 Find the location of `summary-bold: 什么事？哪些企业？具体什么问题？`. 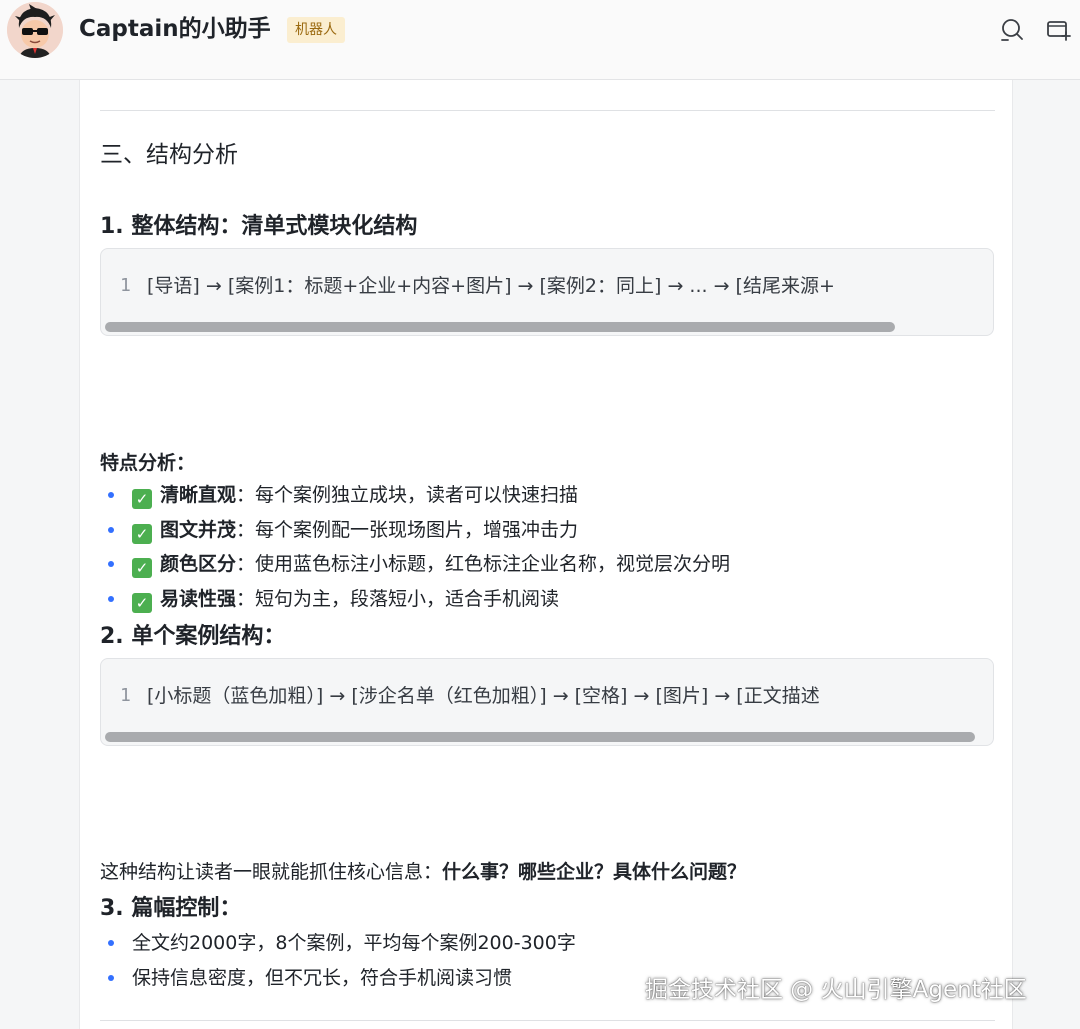

summary-bold: 什么事？哪些企业？具体什么问题？ is located at coordinates (594, 872).